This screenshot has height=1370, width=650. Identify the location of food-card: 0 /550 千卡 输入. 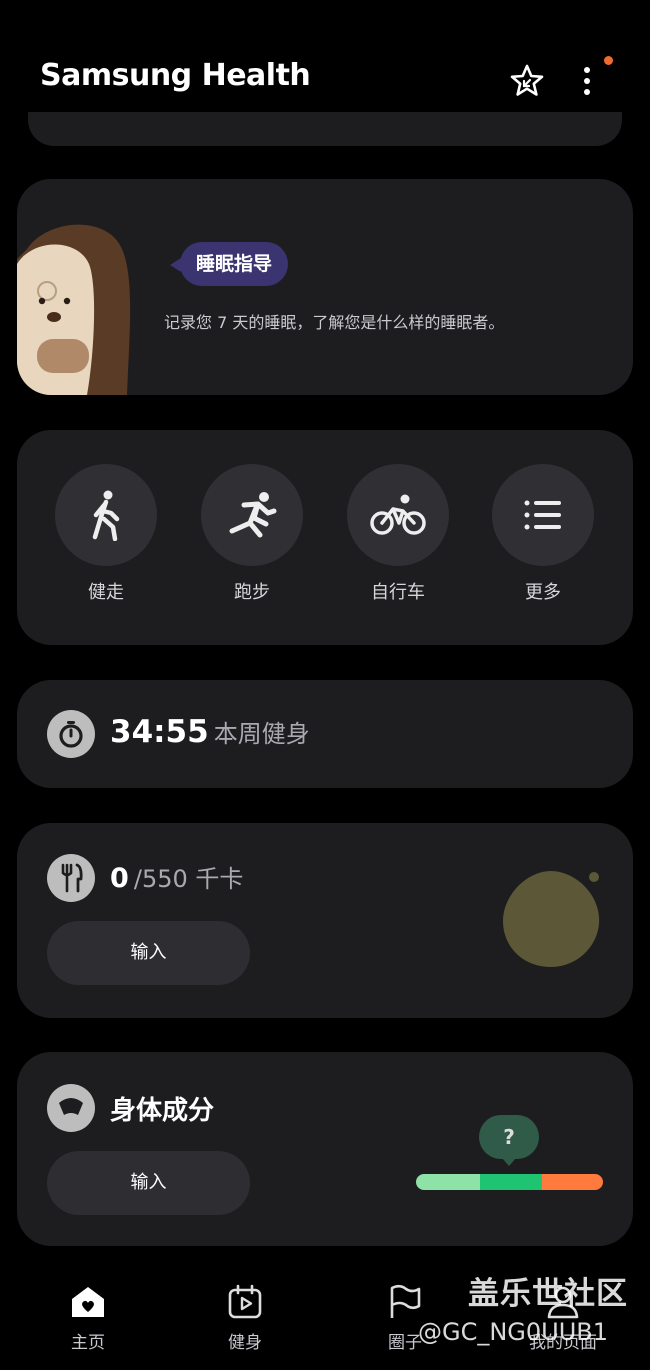
(325, 920).